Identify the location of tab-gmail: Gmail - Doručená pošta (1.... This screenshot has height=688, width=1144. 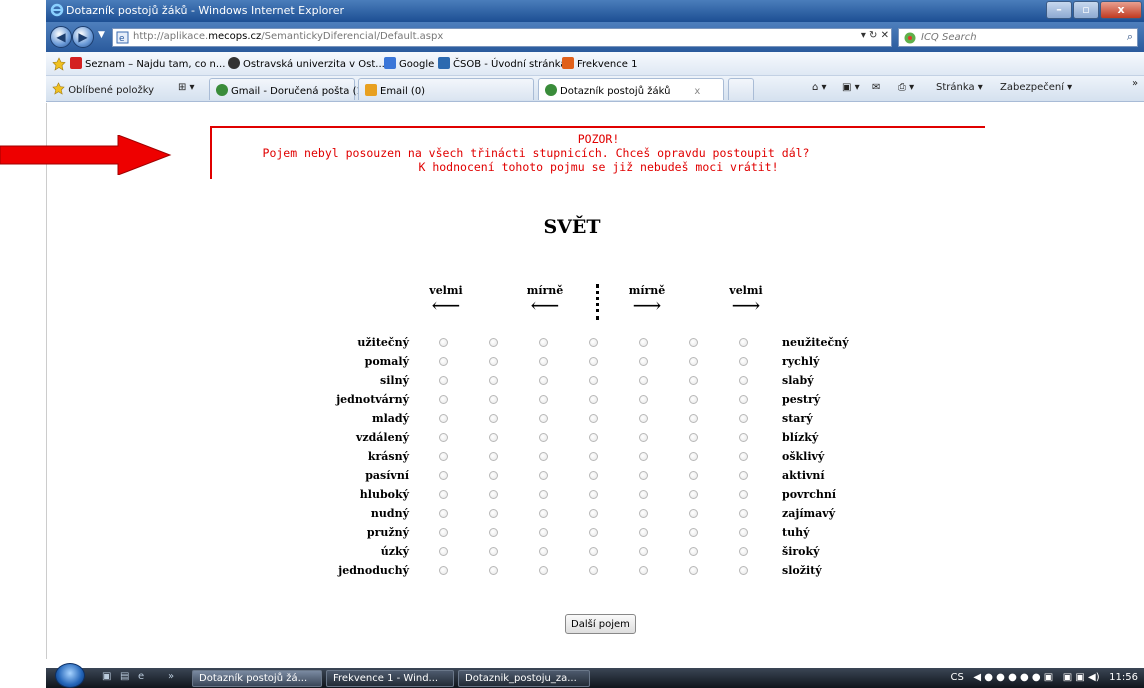
(290, 89).